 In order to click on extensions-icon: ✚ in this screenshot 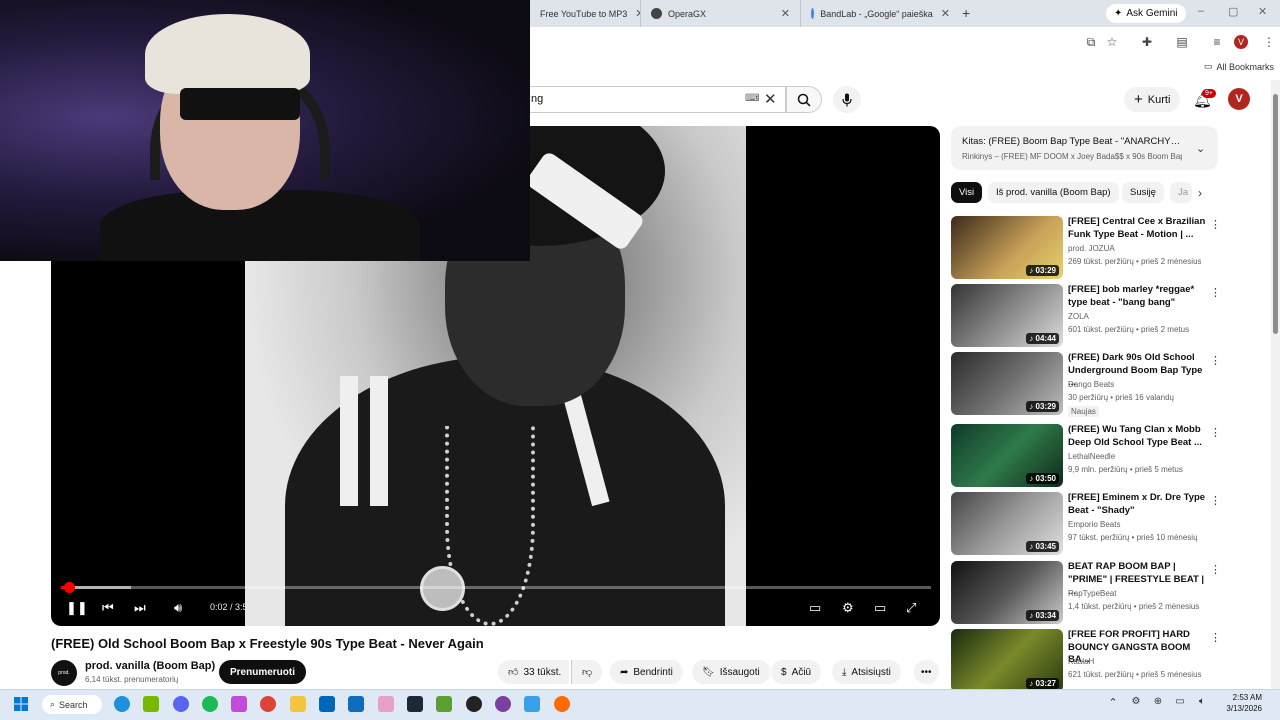, I will do `click(1147, 42)`.